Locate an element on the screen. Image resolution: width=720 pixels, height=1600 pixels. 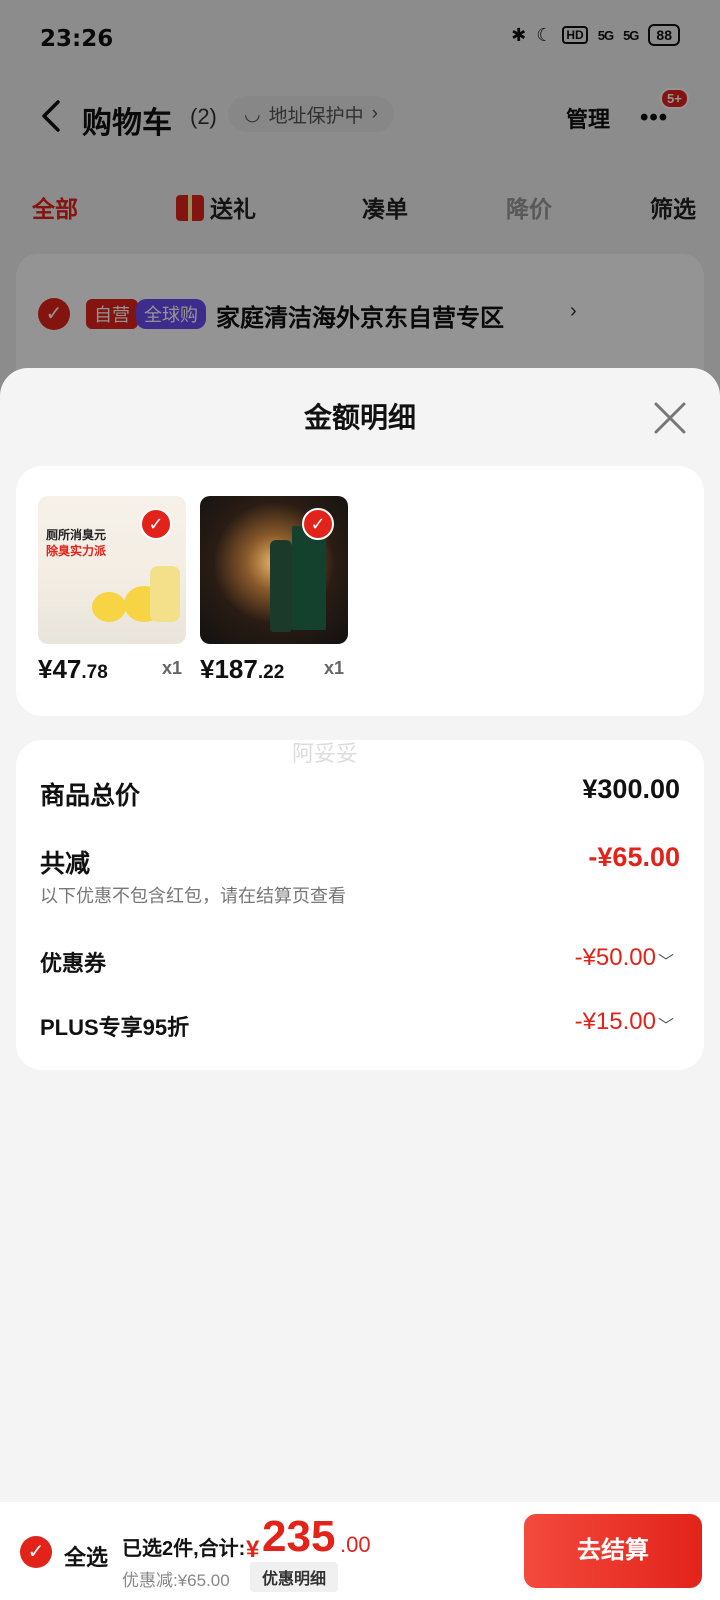
checkout-button: 去结算 is located at coordinates (613, 1551).